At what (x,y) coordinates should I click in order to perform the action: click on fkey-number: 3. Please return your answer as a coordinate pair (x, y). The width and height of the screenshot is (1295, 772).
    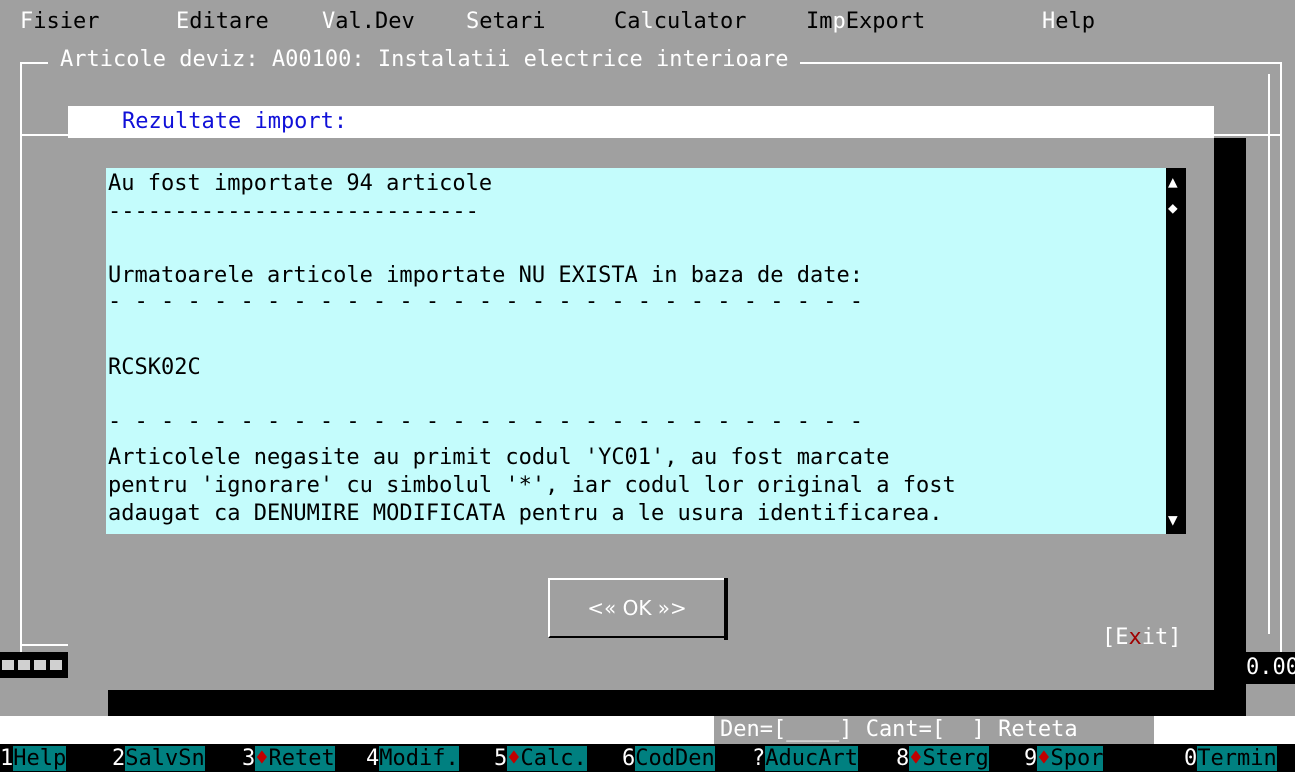
    Looking at the image, I should click on (249, 758).